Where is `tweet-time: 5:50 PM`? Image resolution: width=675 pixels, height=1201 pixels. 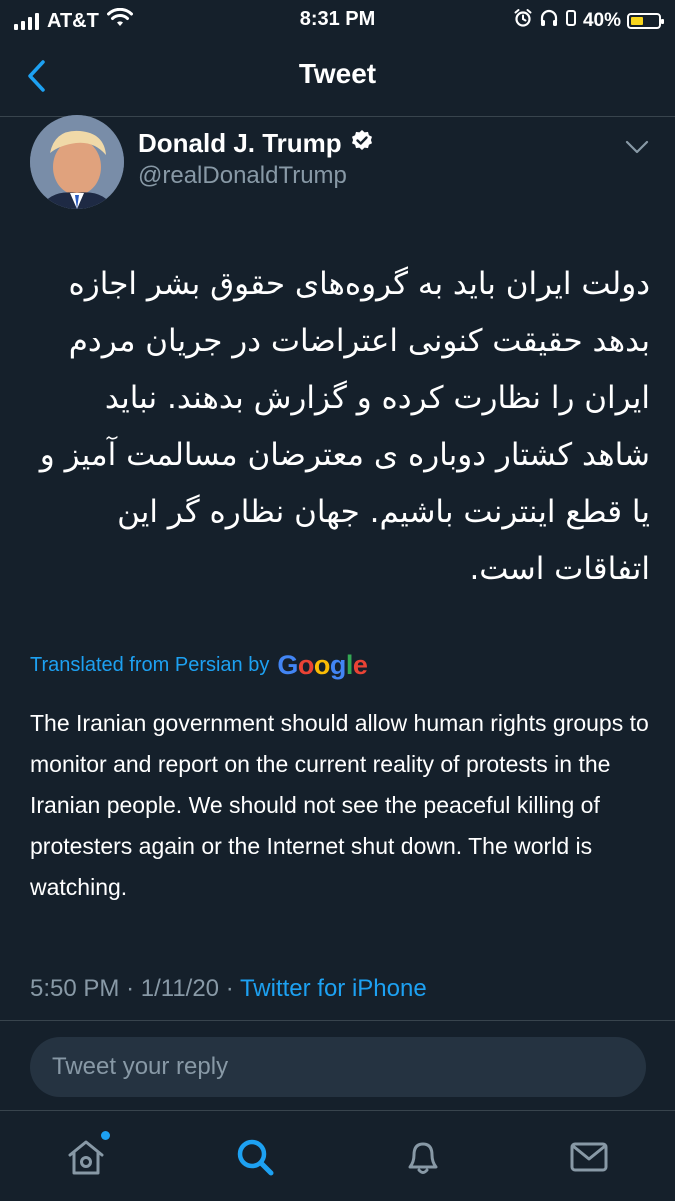
tweet-time: 5:50 PM is located at coordinates (75, 988).